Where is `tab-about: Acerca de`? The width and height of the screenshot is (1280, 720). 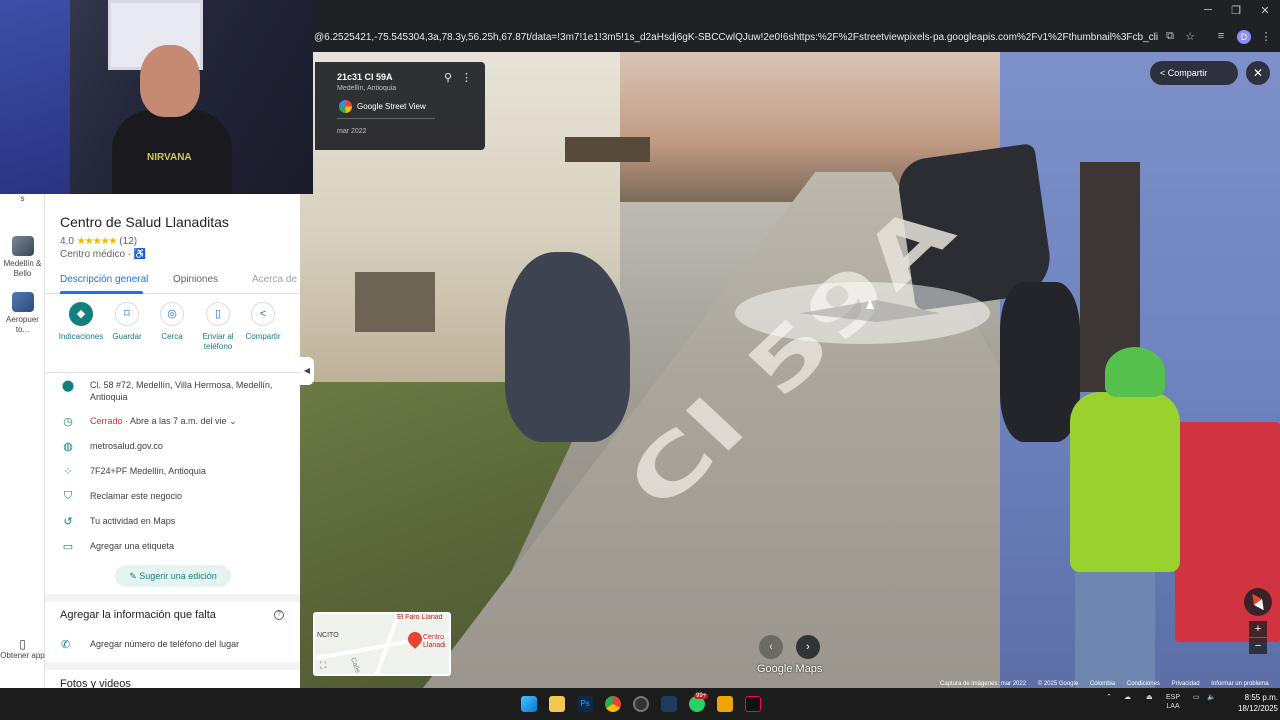
tab-about: Acerca de is located at coordinates (274, 279).